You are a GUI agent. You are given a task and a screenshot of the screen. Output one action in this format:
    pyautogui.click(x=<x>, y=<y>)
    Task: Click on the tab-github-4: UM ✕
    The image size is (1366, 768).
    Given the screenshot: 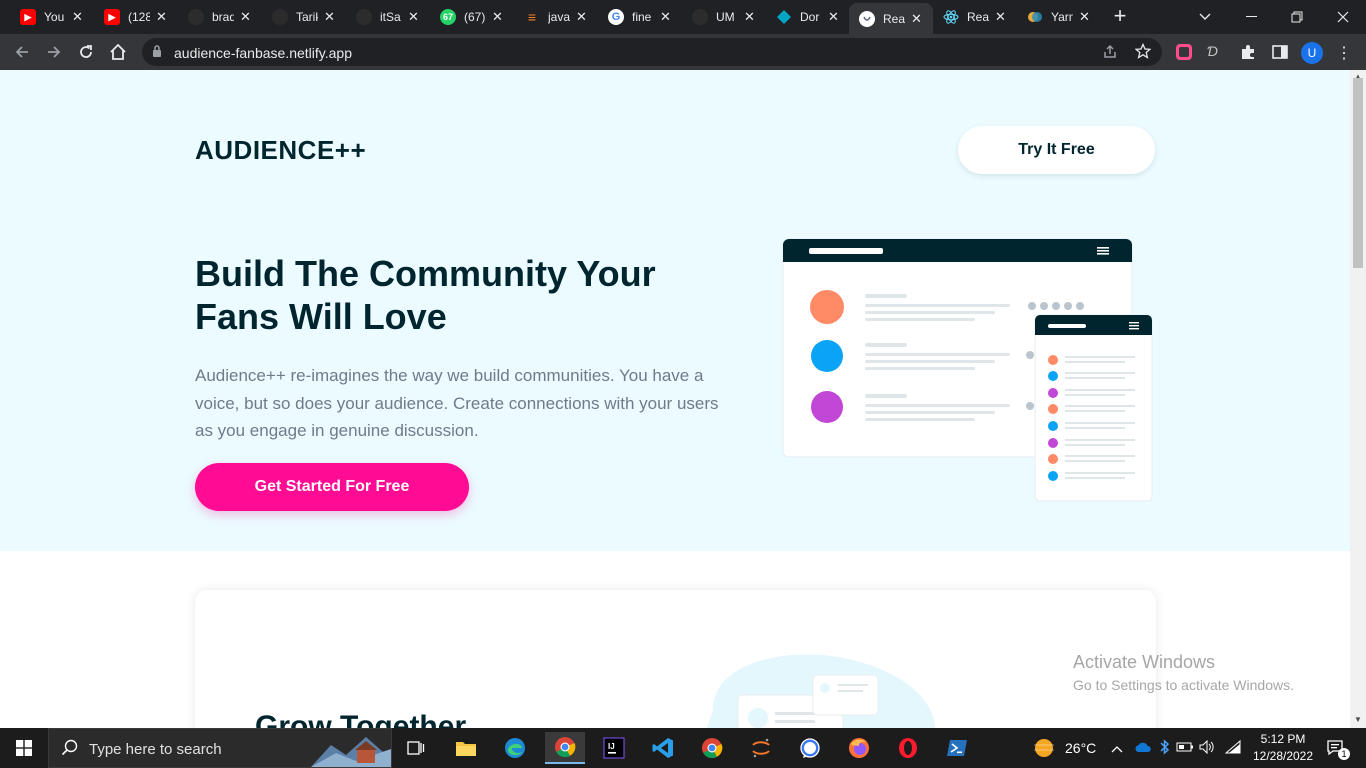 What is the action you would take?
    pyautogui.click(x=724, y=17)
    